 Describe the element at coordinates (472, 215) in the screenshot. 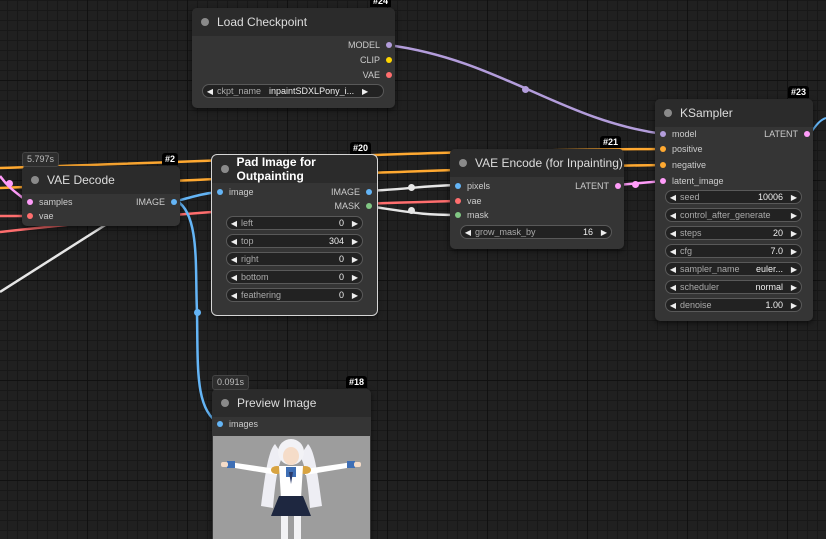

I see `input-slot-mask: mask` at that location.